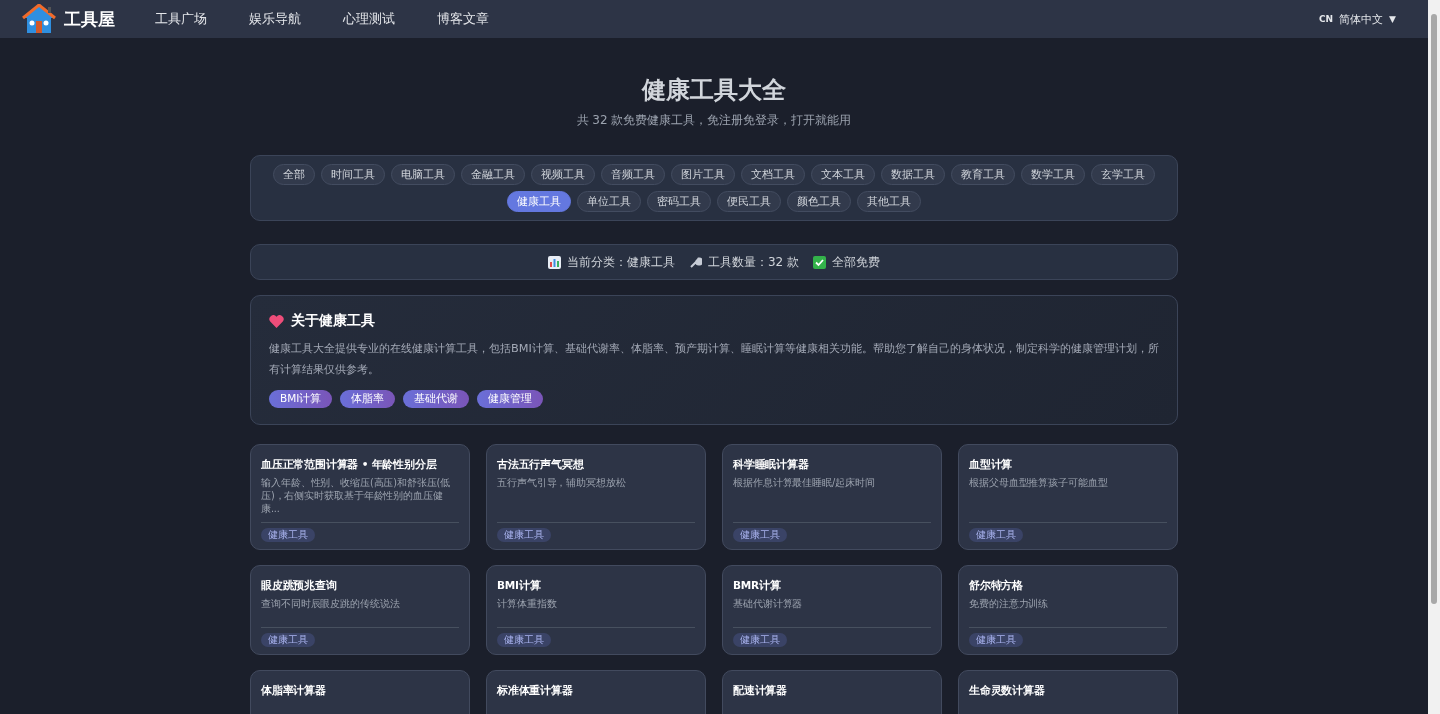 The image size is (1440, 714). Describe the element at coordinates (331, 604) in the screenshot. I see `tool-description: 查询不同时辰眼皮跳的传统说法` at that location.